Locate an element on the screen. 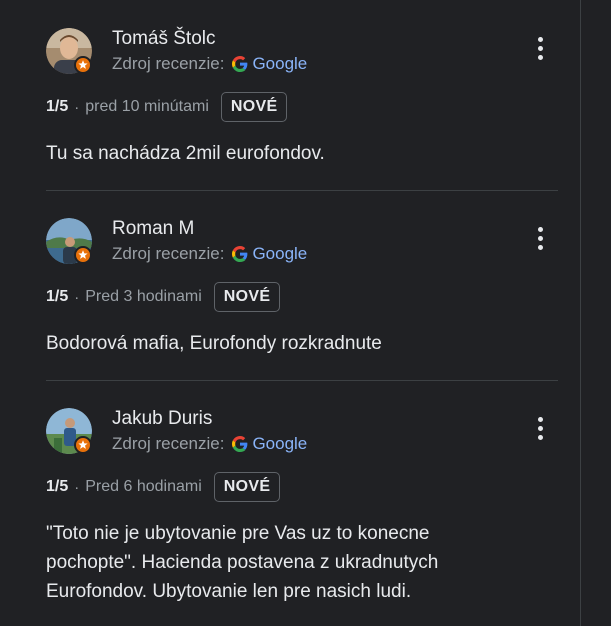 The width and height of the screenshot is (611, 626). review-time: pred 10 minútami is located at coordinates (147, 106).